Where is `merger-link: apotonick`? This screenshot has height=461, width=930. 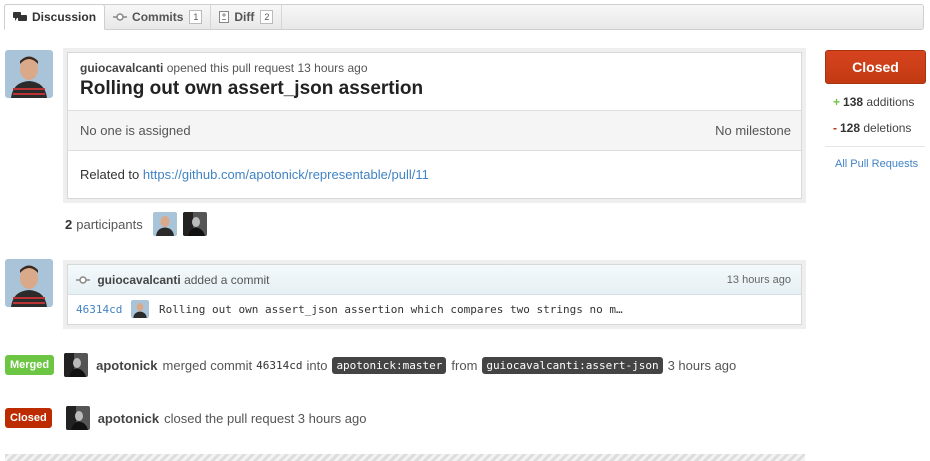 merger-link: apotonick is located at coordinates (126, 365).